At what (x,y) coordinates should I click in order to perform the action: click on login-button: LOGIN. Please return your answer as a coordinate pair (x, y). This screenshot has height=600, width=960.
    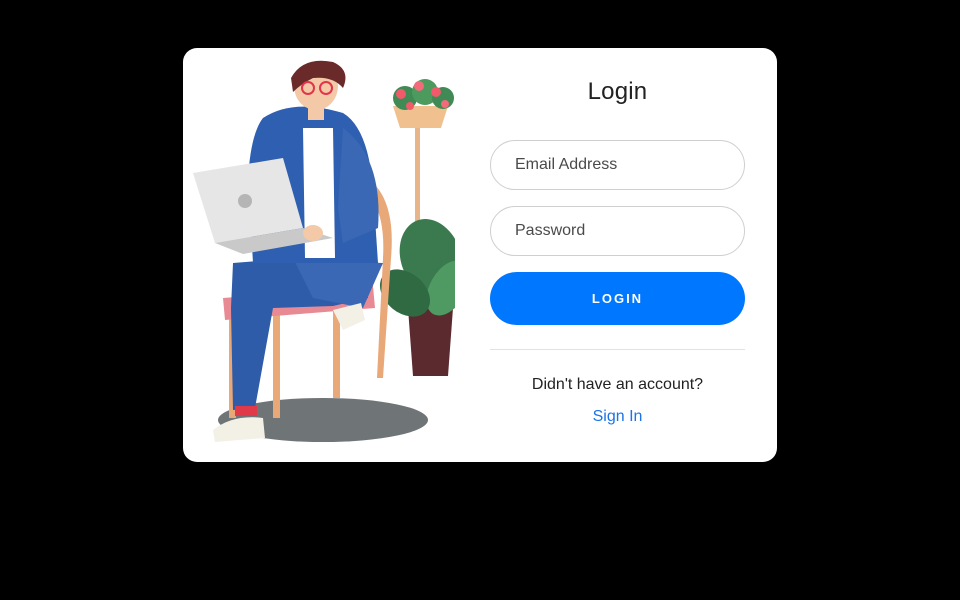
    Looking at the image, I should click on (617, 298).